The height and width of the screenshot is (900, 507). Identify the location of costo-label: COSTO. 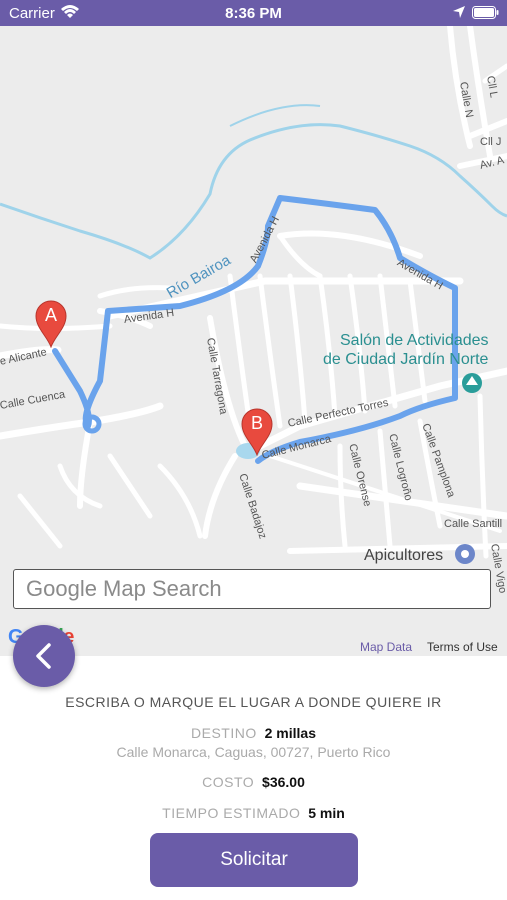
(228, 782).